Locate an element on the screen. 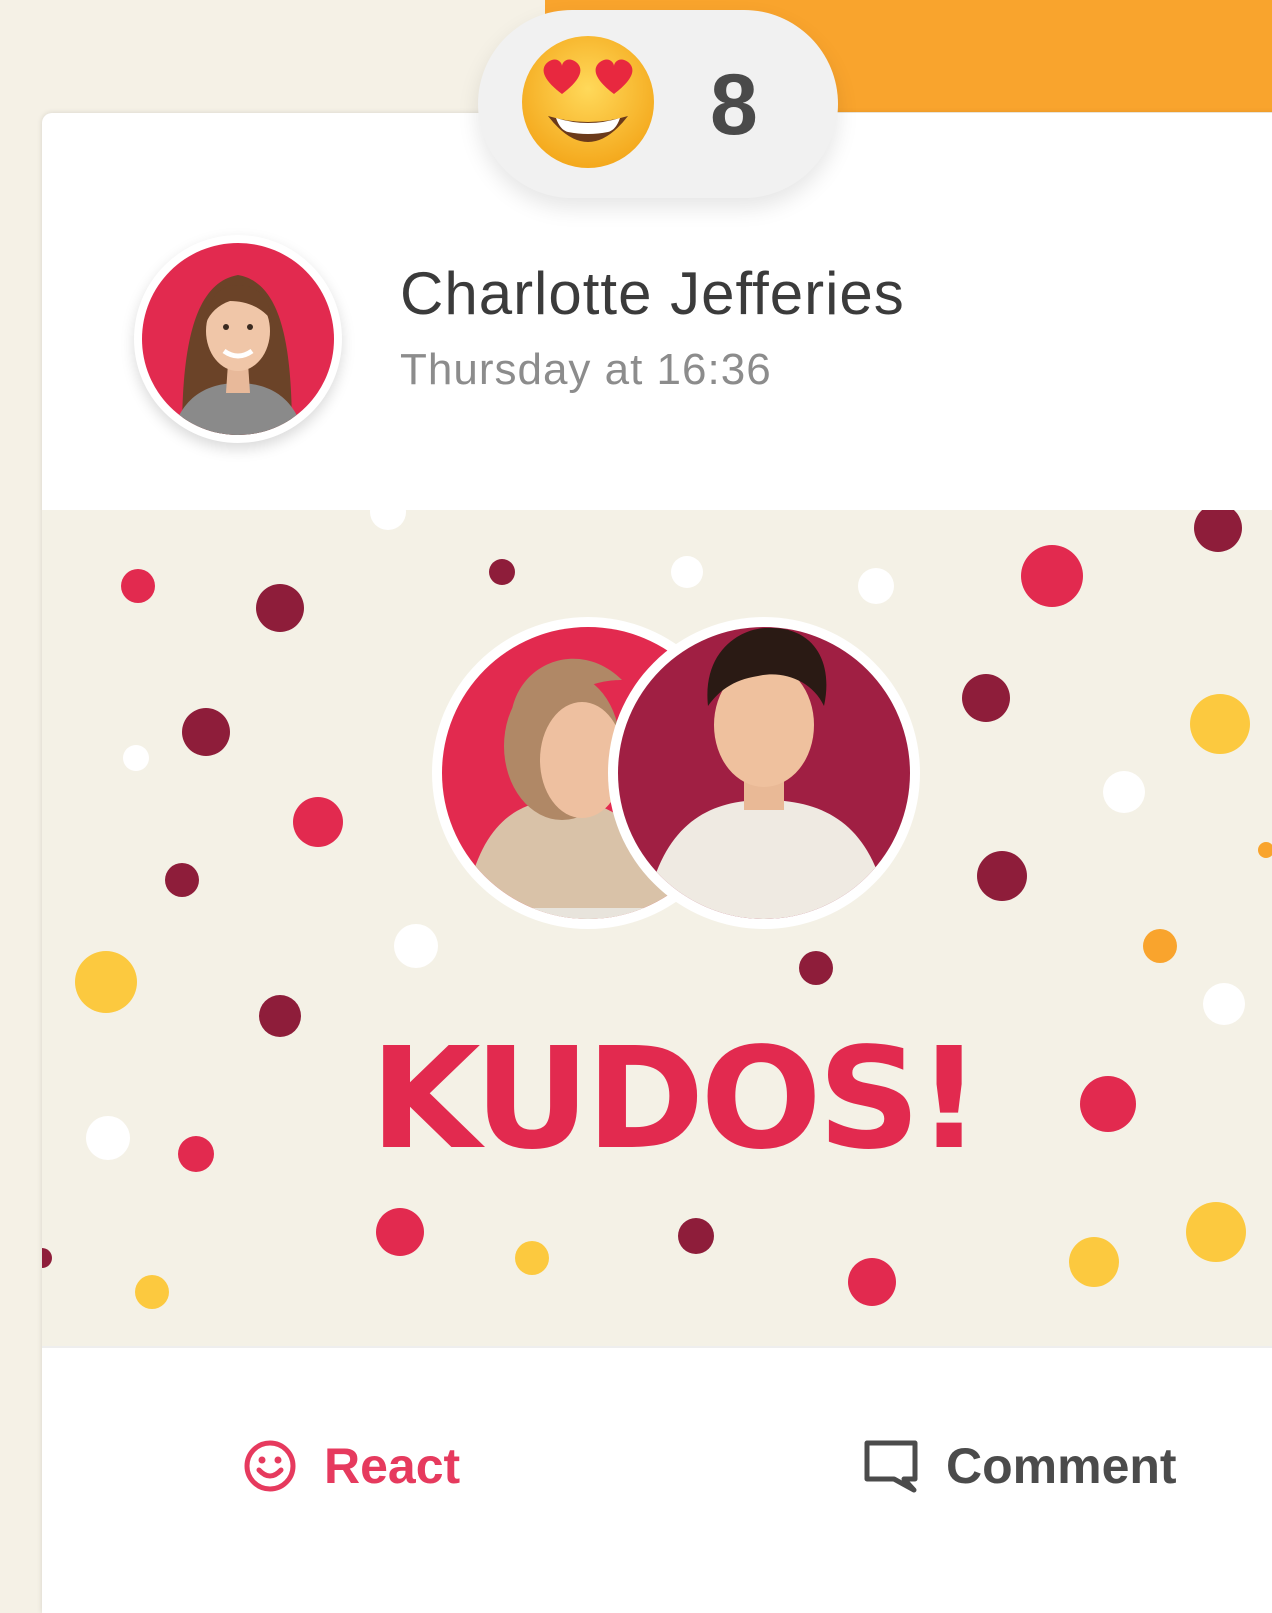 This screenshot has width=1272, height=1613. author-avatar is located at coordinates (238, 339).